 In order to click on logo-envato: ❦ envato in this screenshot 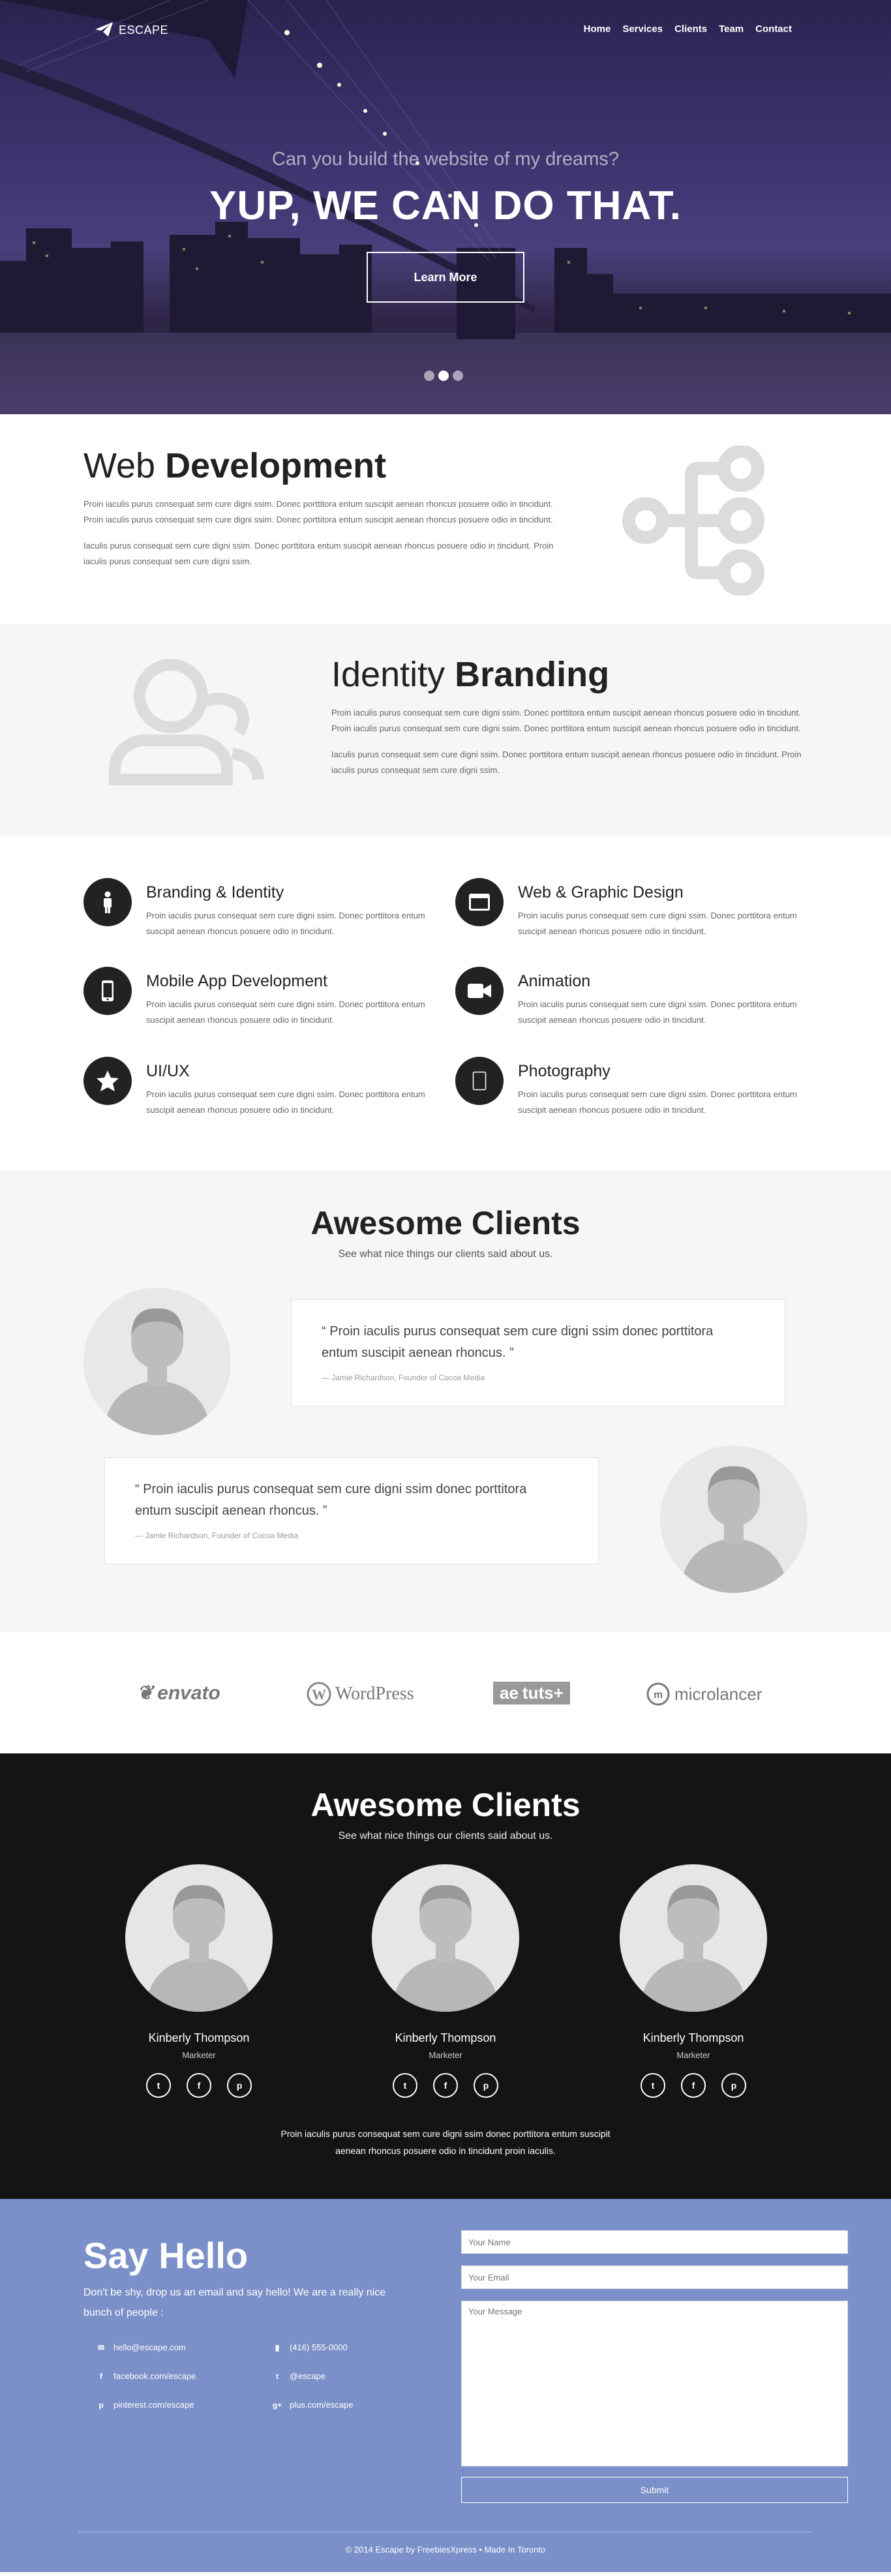, I will do `click(178, 1693)`.